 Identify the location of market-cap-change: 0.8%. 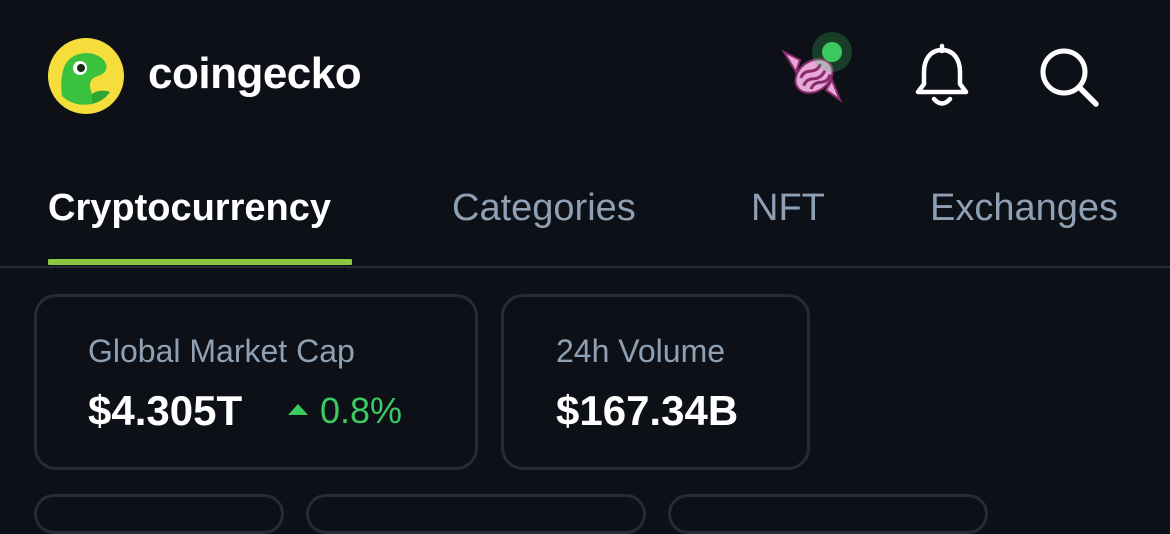
(345, 411).